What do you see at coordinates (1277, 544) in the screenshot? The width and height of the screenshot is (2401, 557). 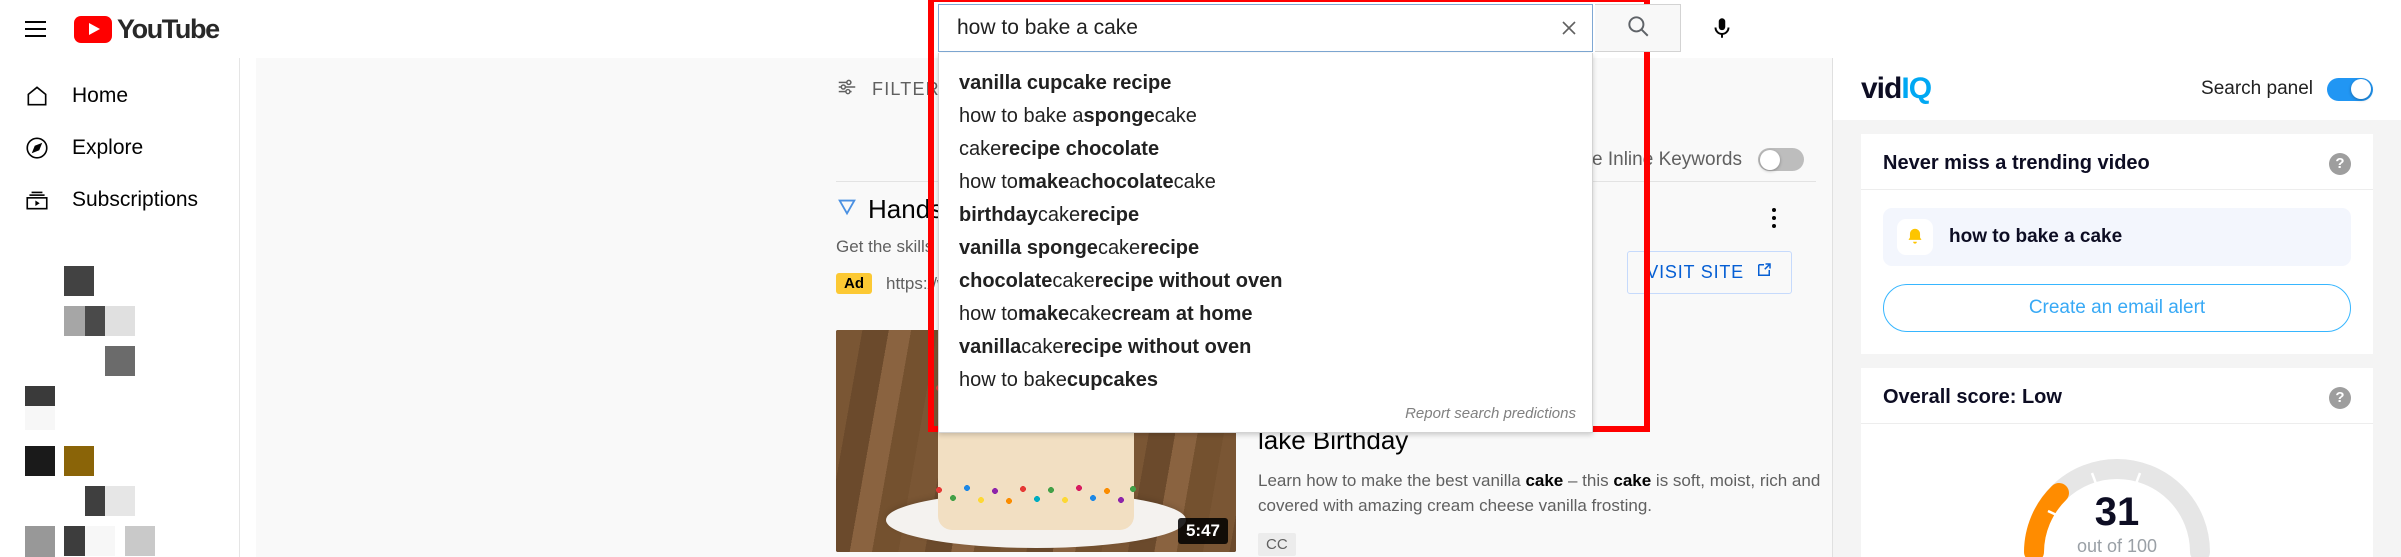 I see `cc-badge: CC` at bounding box center [1277, 544].